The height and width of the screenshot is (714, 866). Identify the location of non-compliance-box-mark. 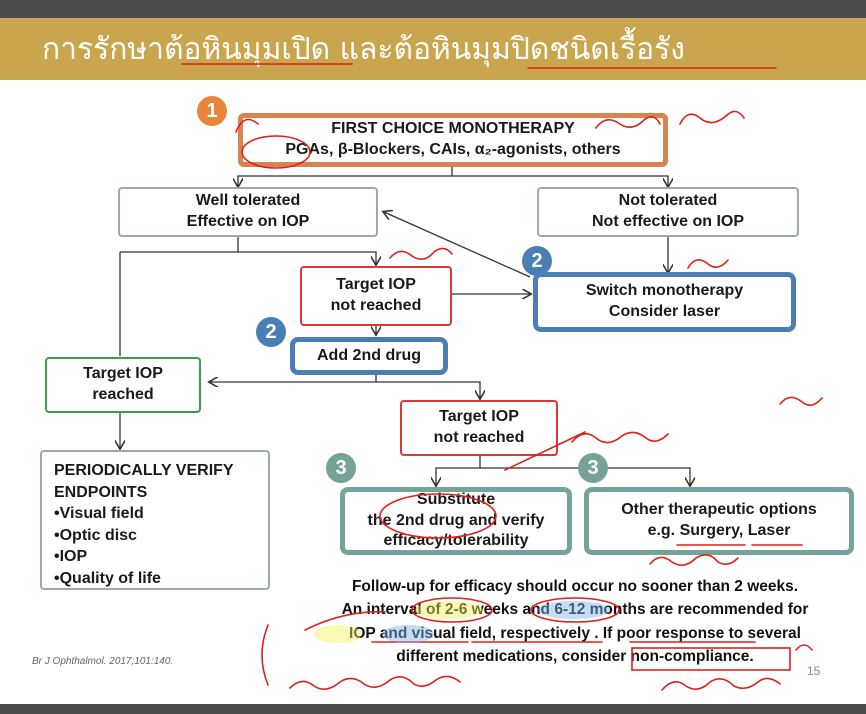
(711, 659).